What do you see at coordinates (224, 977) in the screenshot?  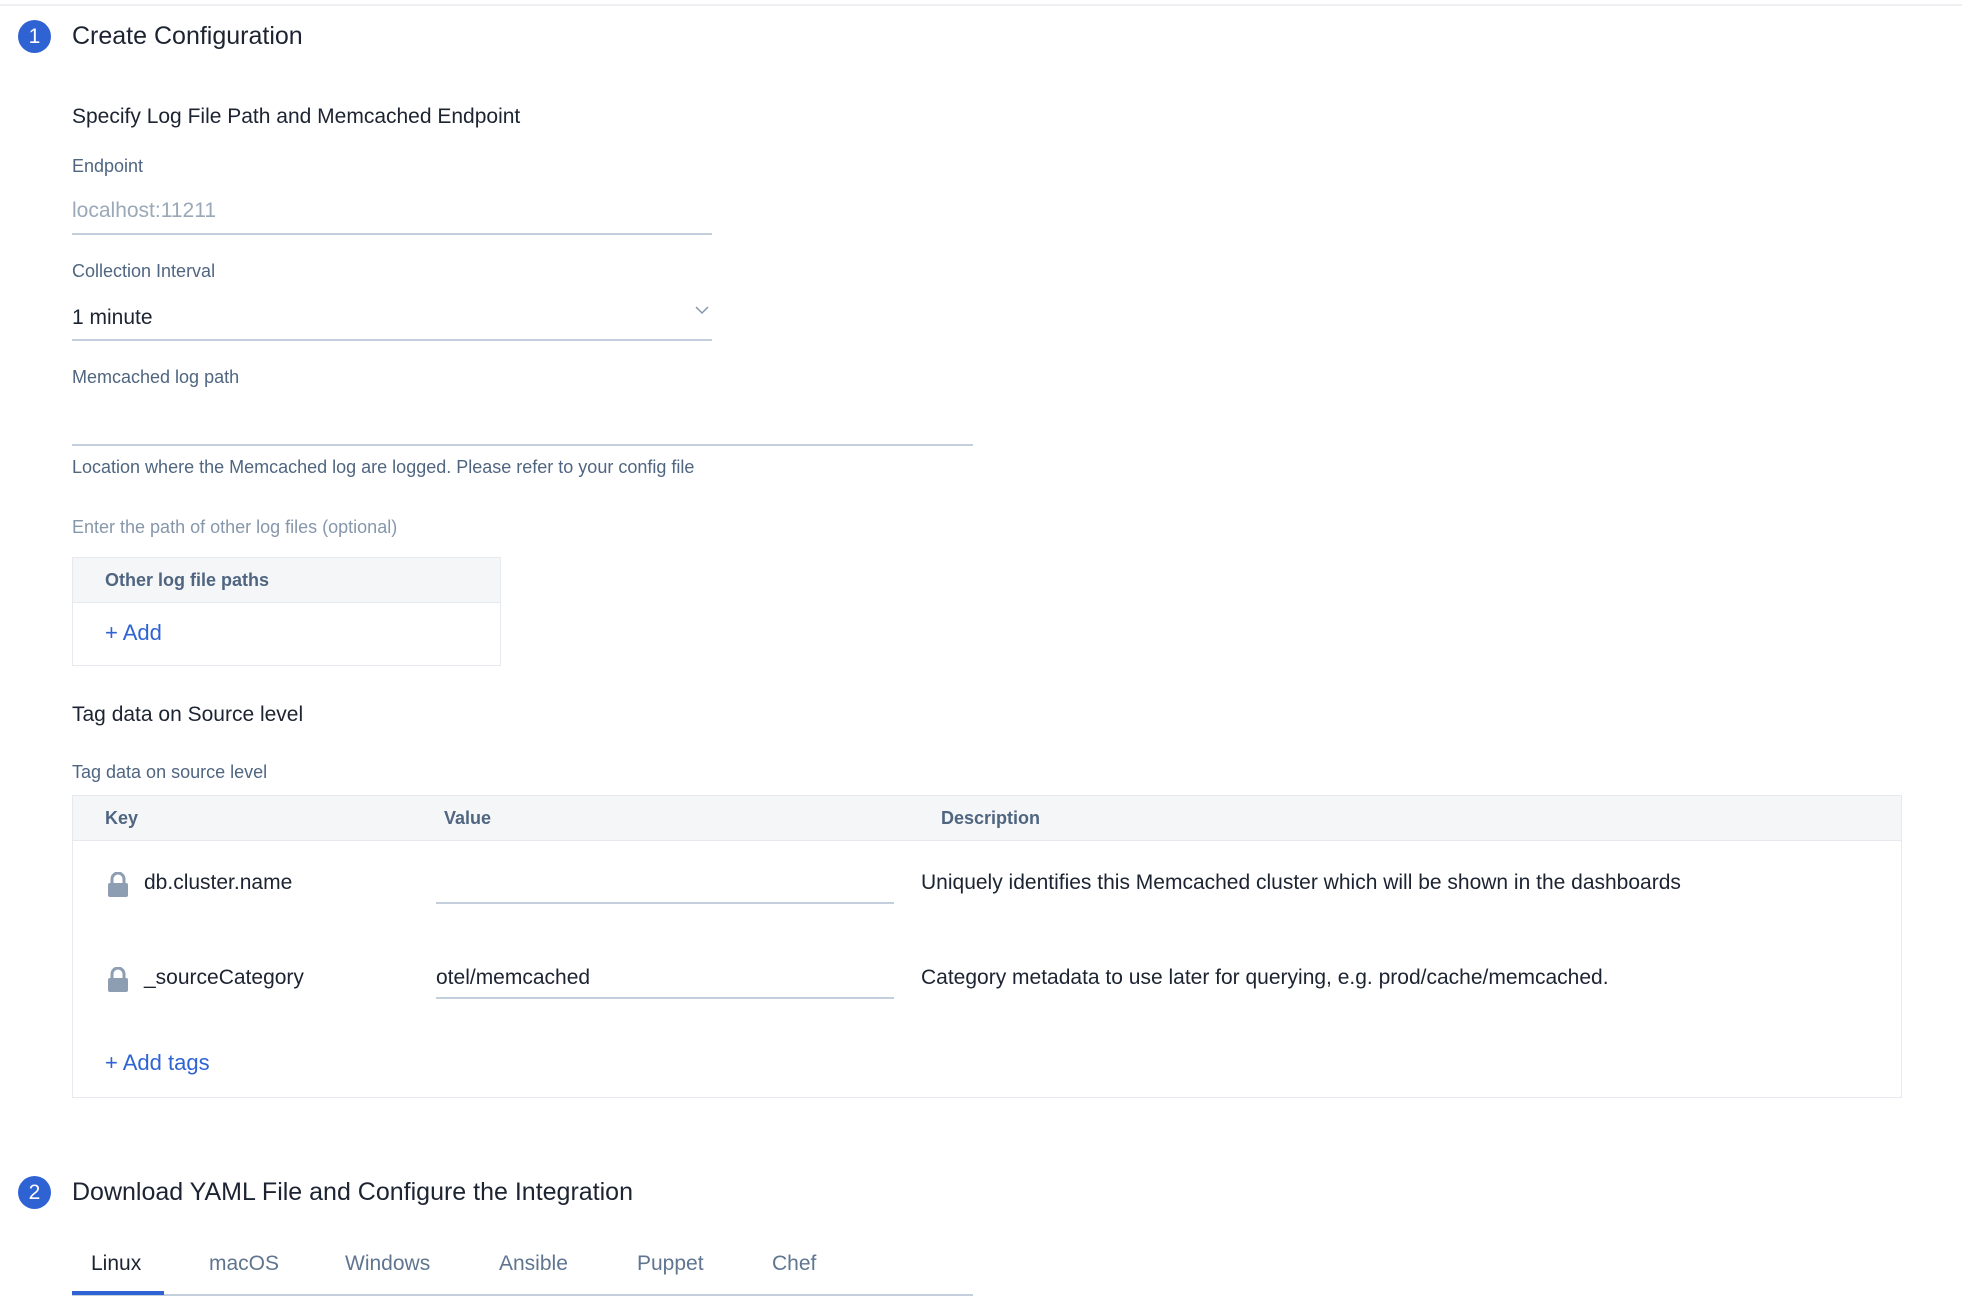 I see `tag-key: _sourceCategory` at bounding box center [224, 977].